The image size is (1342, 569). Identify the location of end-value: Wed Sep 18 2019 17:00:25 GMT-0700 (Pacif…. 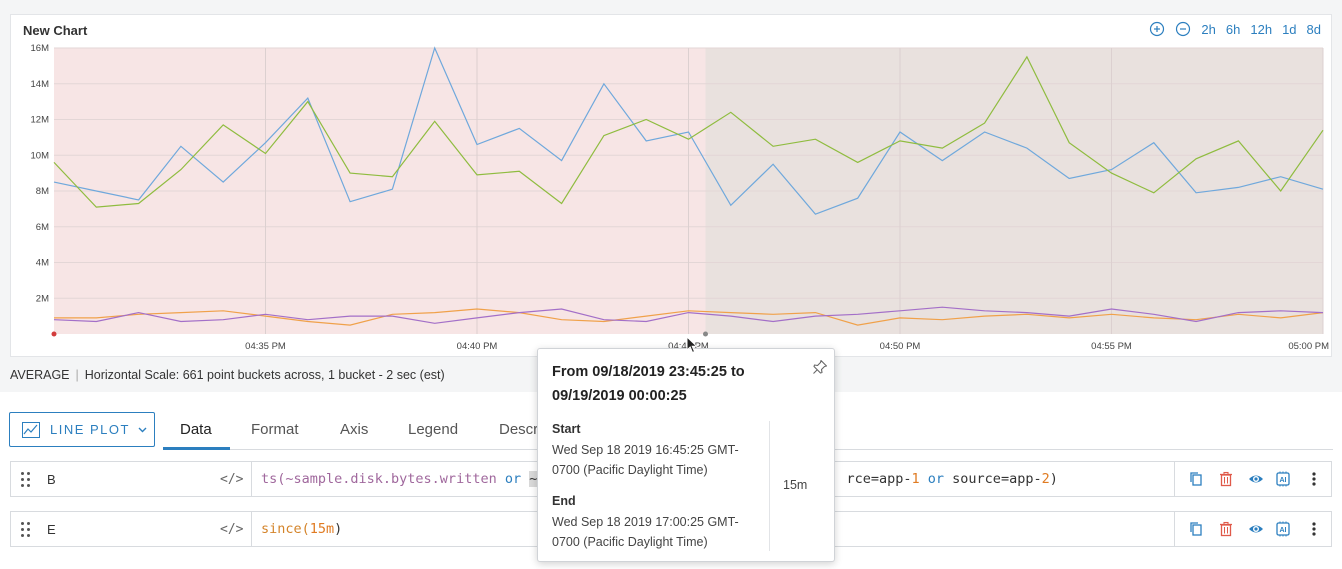
(645, 532).